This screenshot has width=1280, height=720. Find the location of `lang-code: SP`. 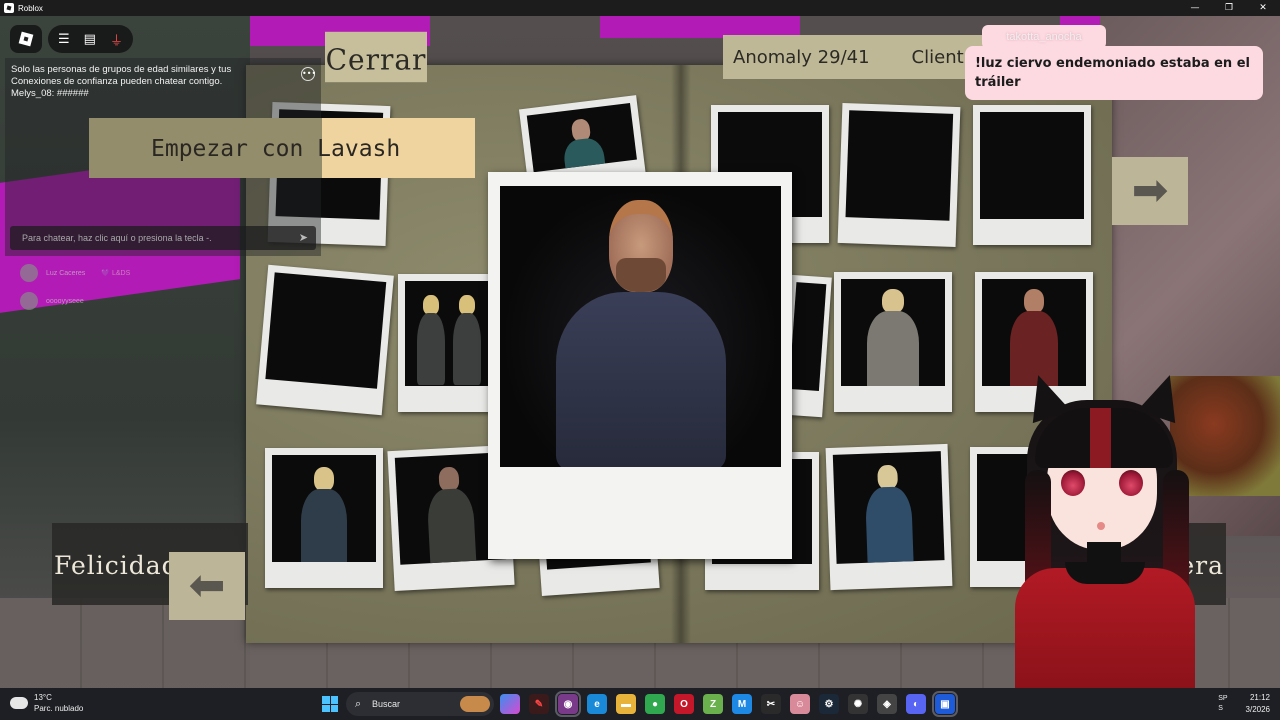

lang-code: SP is located at coordinates (1223, 698).